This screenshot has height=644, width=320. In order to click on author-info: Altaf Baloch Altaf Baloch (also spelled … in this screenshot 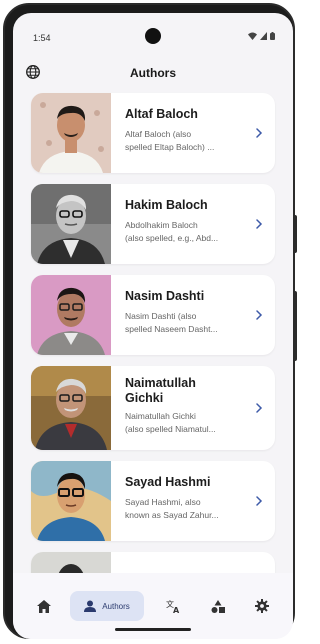, I will do `click(186, 130)`.